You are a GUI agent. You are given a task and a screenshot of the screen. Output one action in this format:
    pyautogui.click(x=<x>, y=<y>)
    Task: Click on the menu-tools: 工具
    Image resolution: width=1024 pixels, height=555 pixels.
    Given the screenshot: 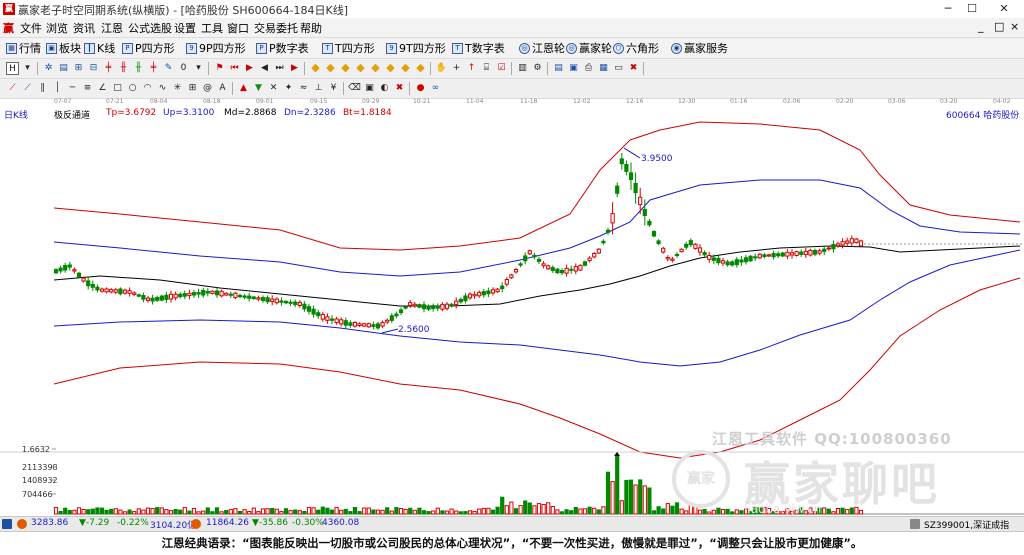 What is the action you would take?
    pyautogui.click(x=212, y=28)
    